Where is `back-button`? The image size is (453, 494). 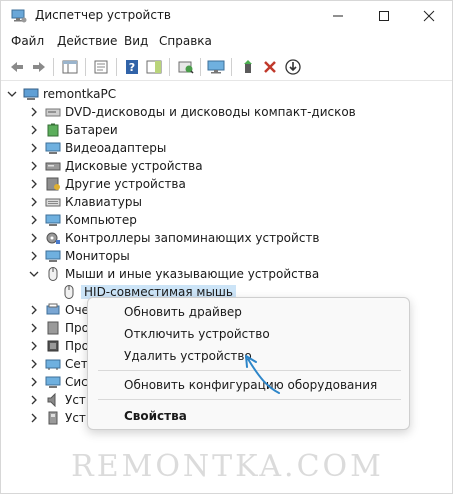 back-button is located at coordinates (17, 67).